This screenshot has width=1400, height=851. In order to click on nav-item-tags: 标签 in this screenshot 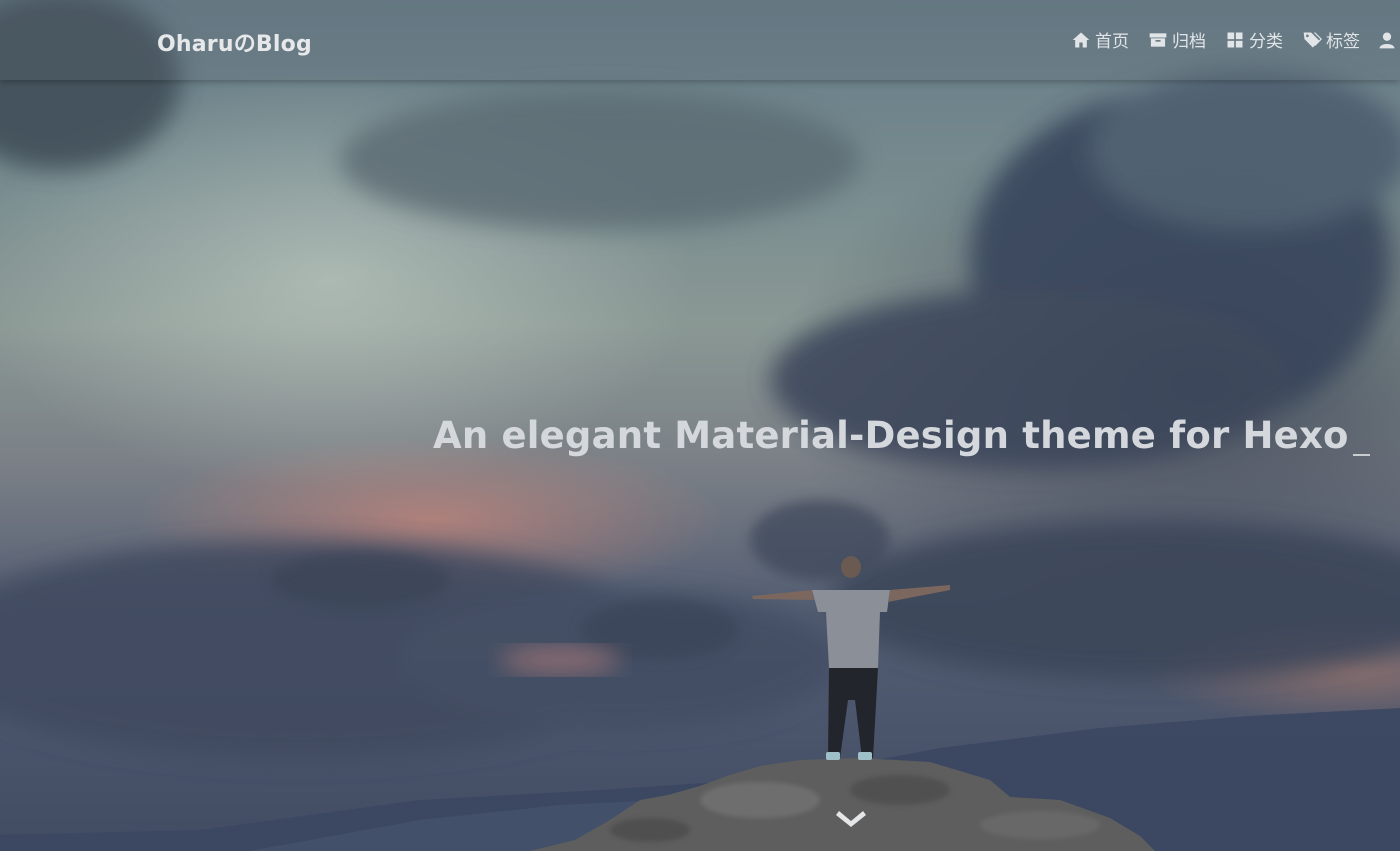, I will do `click(1330, 39)`.